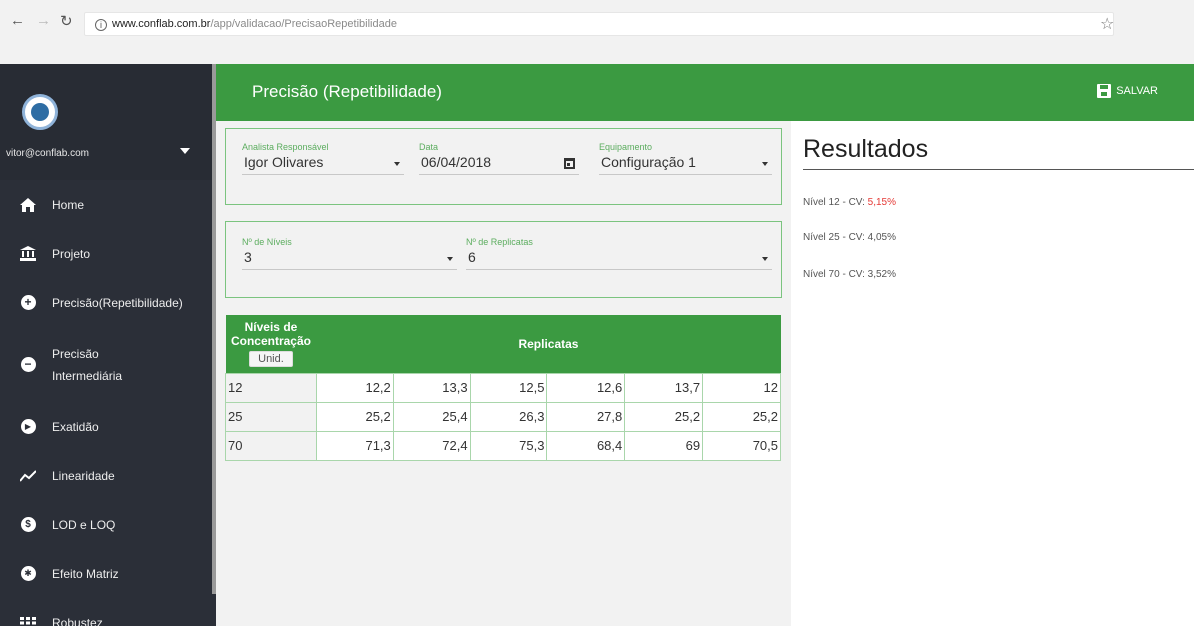 The height and width of the screenshot is (626, 1194). What do you see at coordinates (28, 525) in the screenshot?
I see `dollar-circle-icon: $` at bounding box center [28, 525].